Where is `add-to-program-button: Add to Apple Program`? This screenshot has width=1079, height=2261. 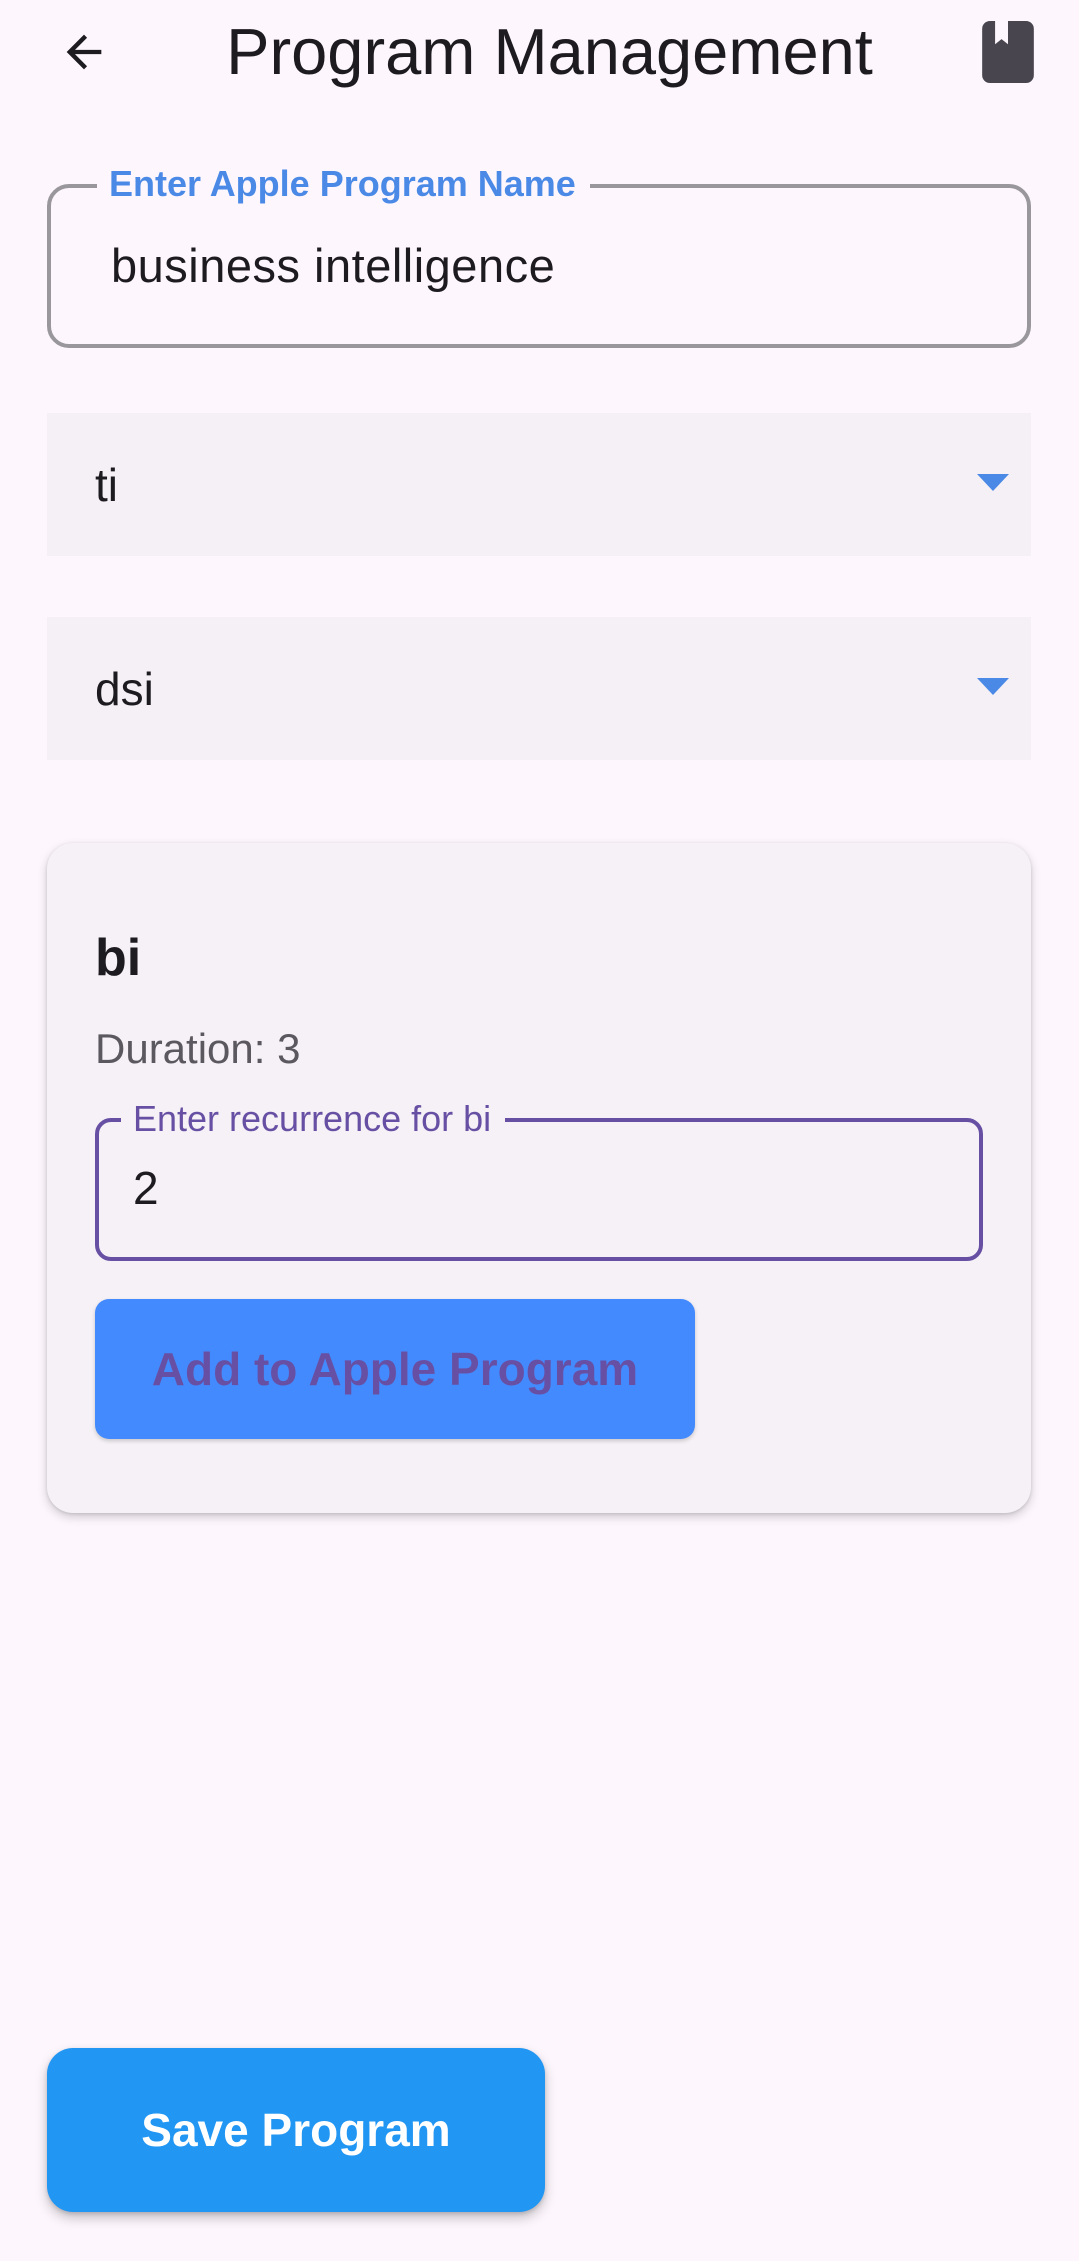
add-to-program-button: Add to Apple Program is located at coordinates (395, 1369).